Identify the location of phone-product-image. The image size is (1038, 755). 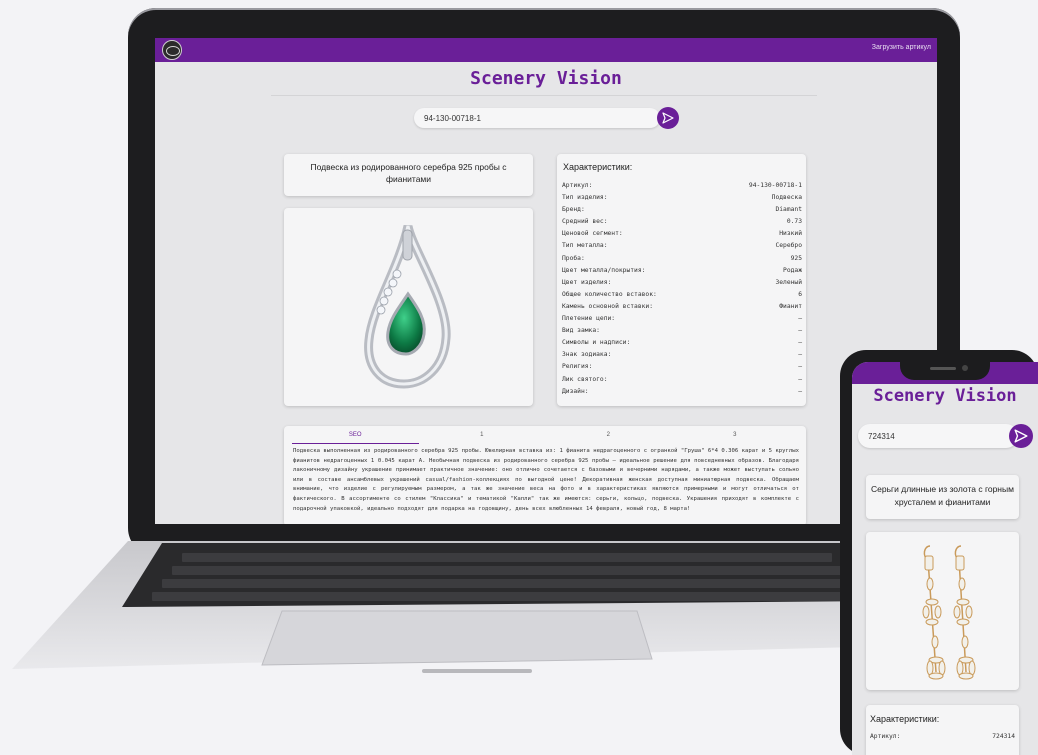
(942, 611).